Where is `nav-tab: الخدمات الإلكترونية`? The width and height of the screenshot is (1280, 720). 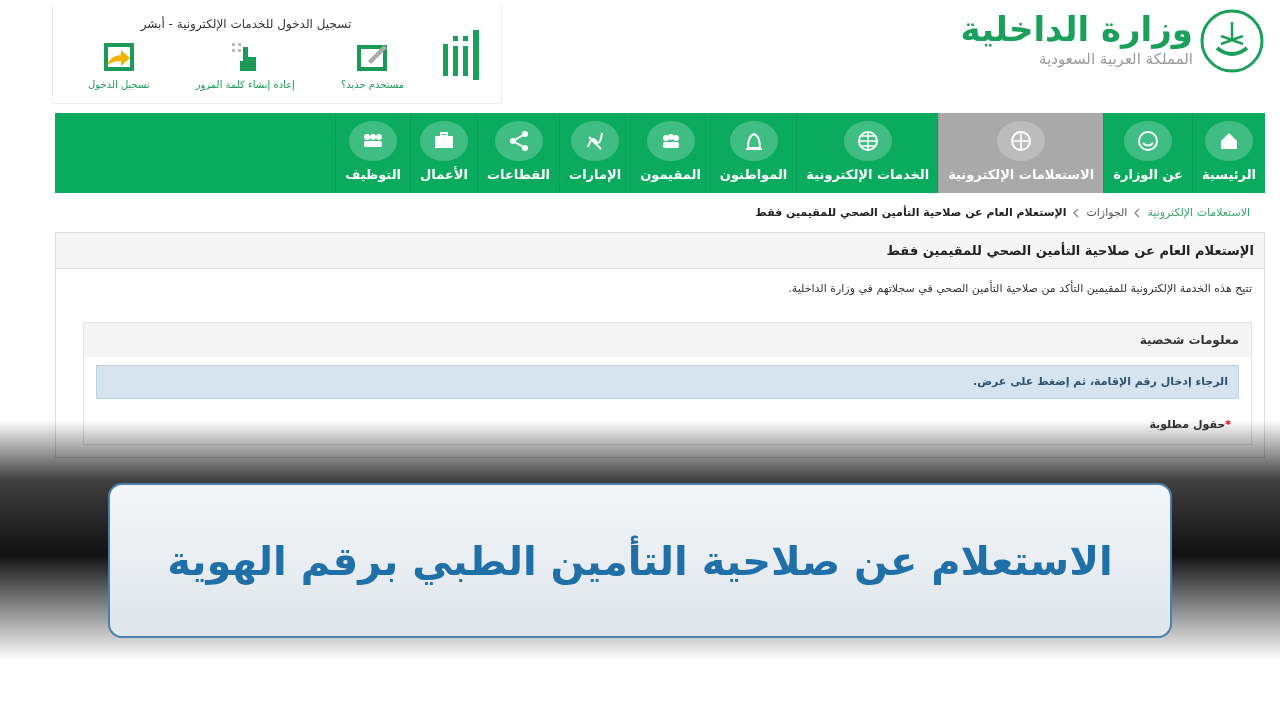
nav-tab: الخدمات الإلكترونية is located at coordinates (867, 153).